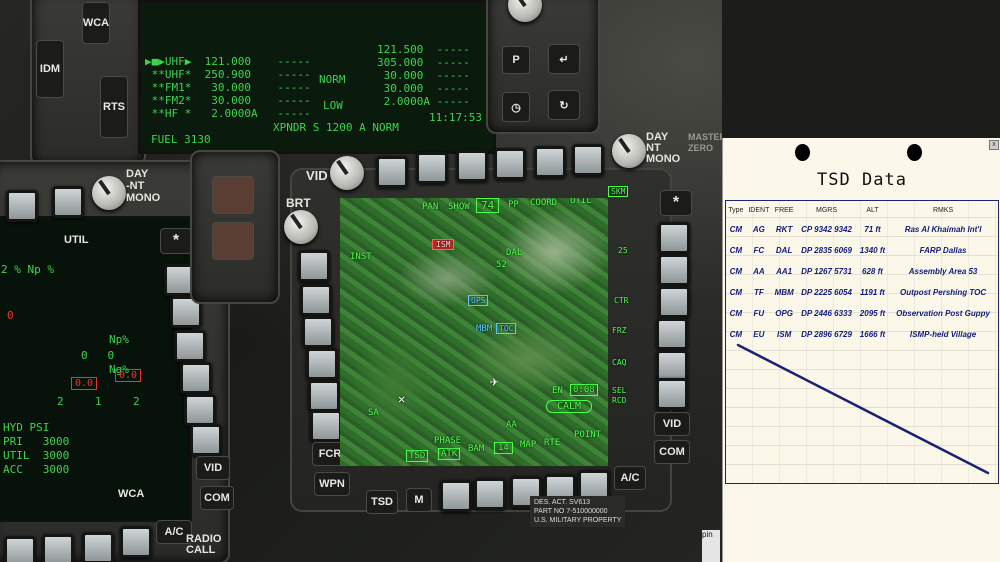 This screenshot has width=1000, height=562. Describe the element at coordinates (513, 205) in the screenshot. I see `pp-osb: PP` at that location.